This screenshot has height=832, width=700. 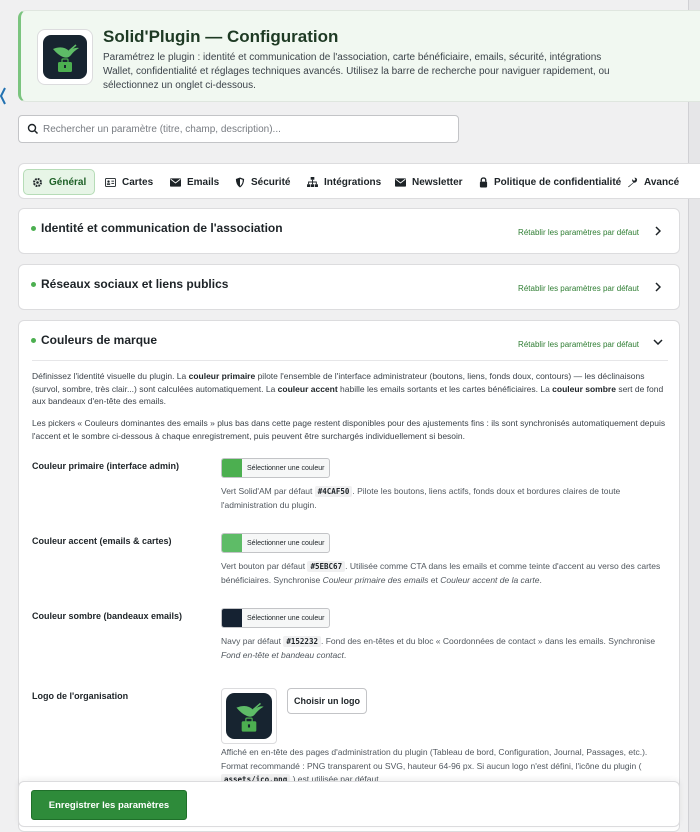 I want to click on accent-color-picker: Sélectionner une couleur, so click(x=275, y=543).